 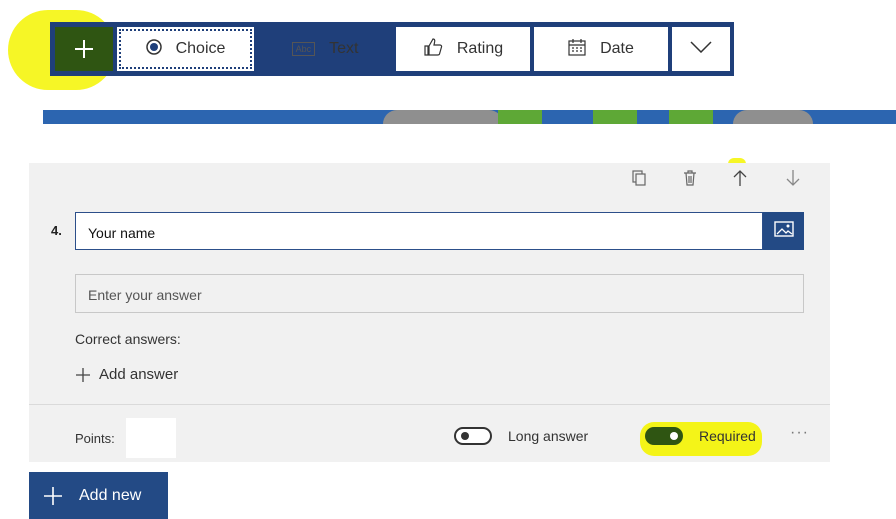 What do you see at coordinates (95, 438) in the screenshot?
I see `points-label: Points:` at bounding box center [95, 438].